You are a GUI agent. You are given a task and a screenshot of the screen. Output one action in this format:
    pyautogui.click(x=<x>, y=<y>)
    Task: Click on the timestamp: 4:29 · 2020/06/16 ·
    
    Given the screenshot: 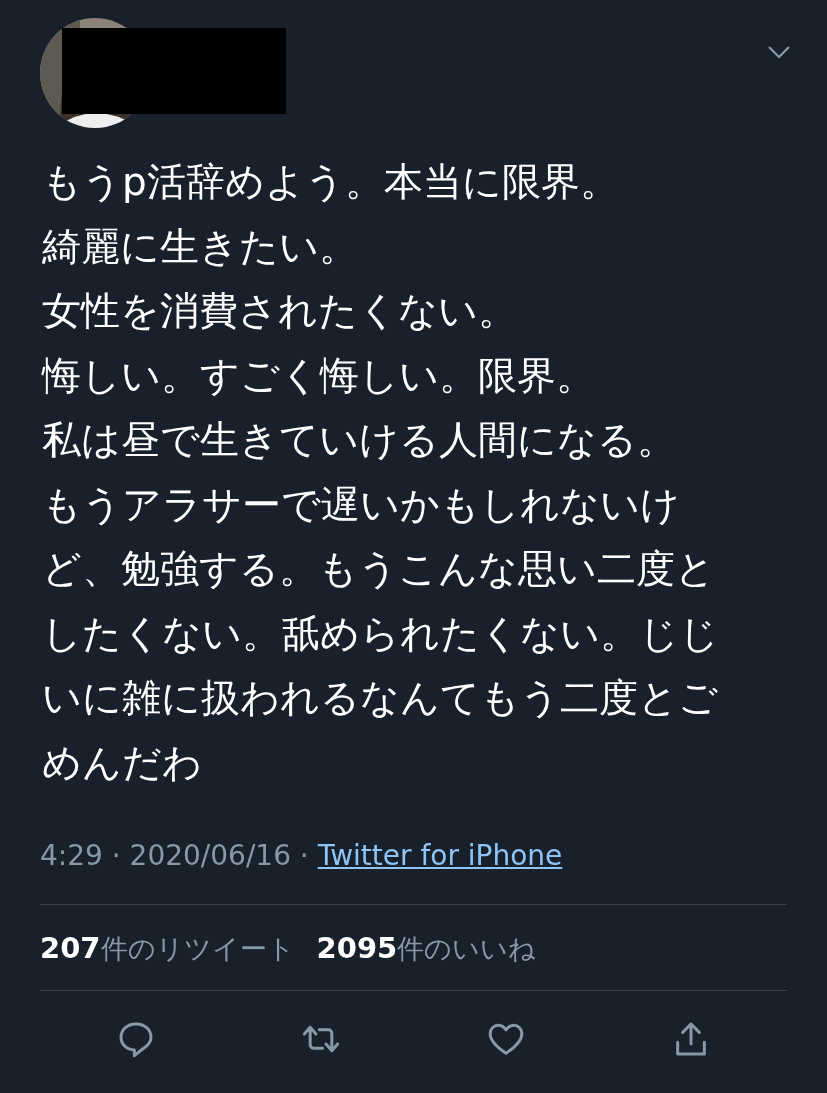 What is the action you would take?
    pyautogui.click(x=175, y=855)
    